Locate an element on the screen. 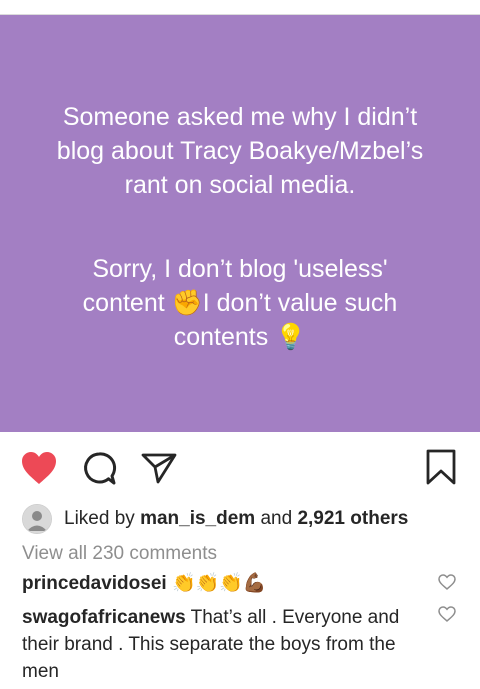 The width and height of the screenshot is (480, 689). heart-filled-icon is located at coordinates (39, 468).